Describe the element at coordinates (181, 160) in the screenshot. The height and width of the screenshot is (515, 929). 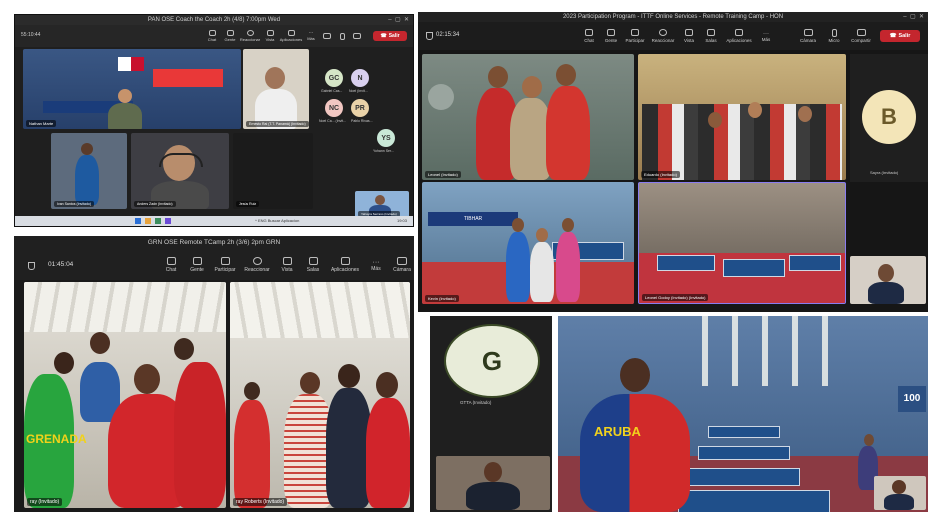
I see `headset-icon` at that location.